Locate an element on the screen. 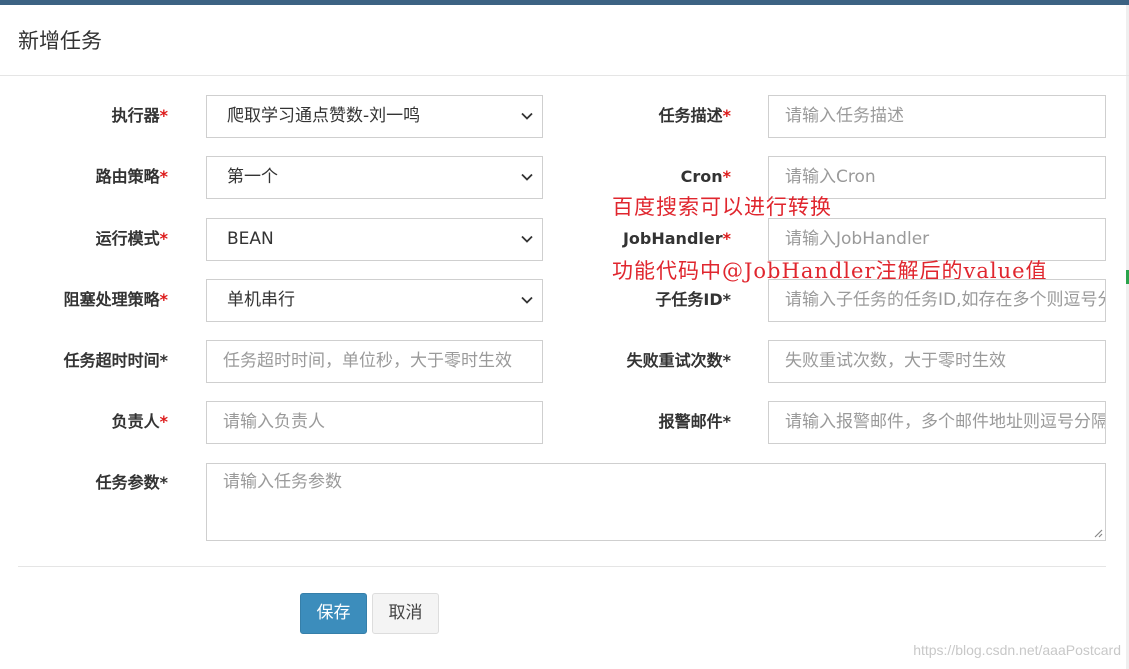 The height and width of the screenshot is (669, 1129). author-input: 请输入负责人 is located at coordinates (374, 422).